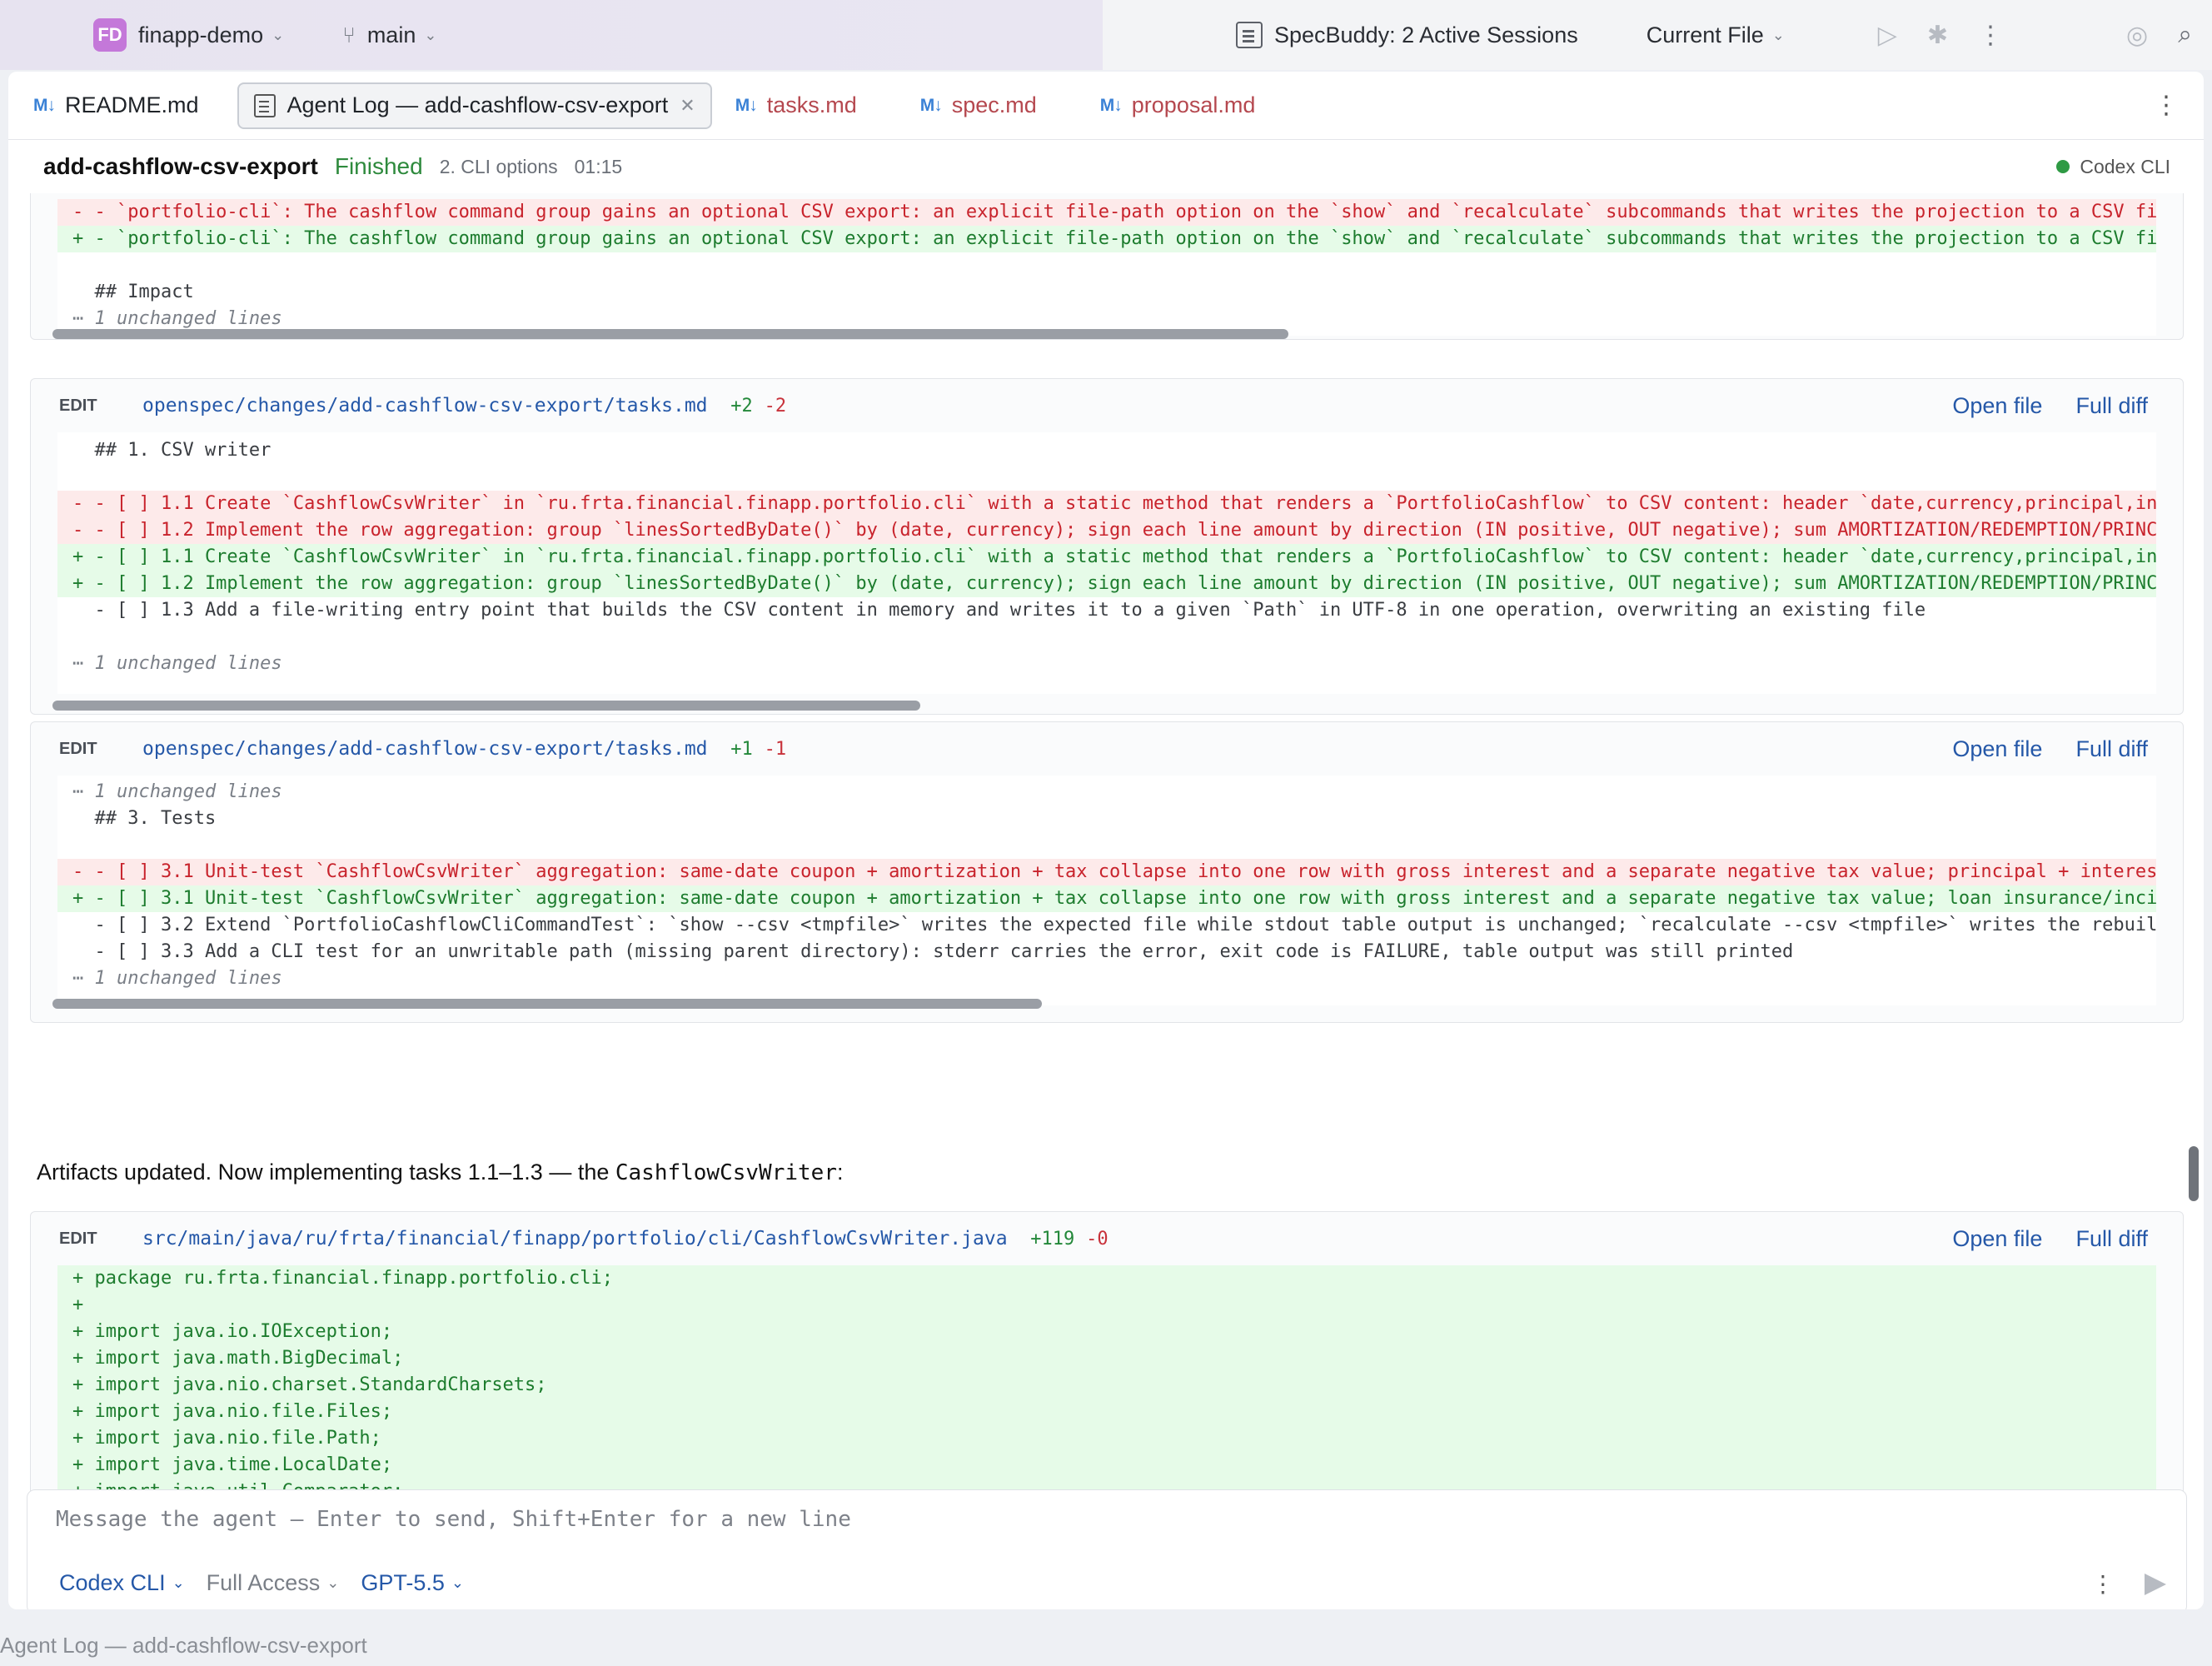 The width and height of the screenshot is (2212, 1666). I want to click on composer-actions: ⋮, so click(2128, 1584).